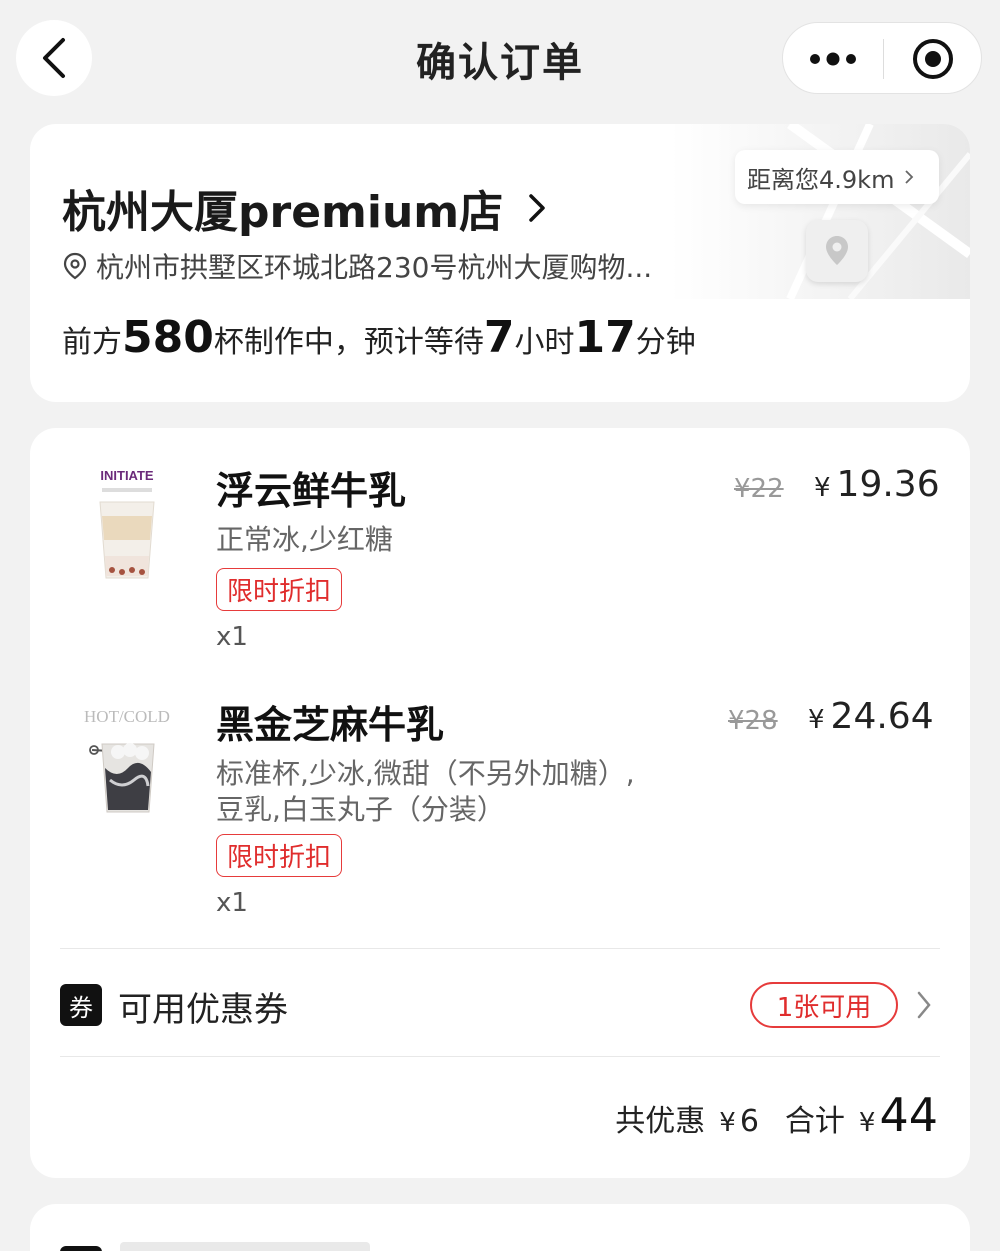  I want to click on target-icon, so click(933, 59).